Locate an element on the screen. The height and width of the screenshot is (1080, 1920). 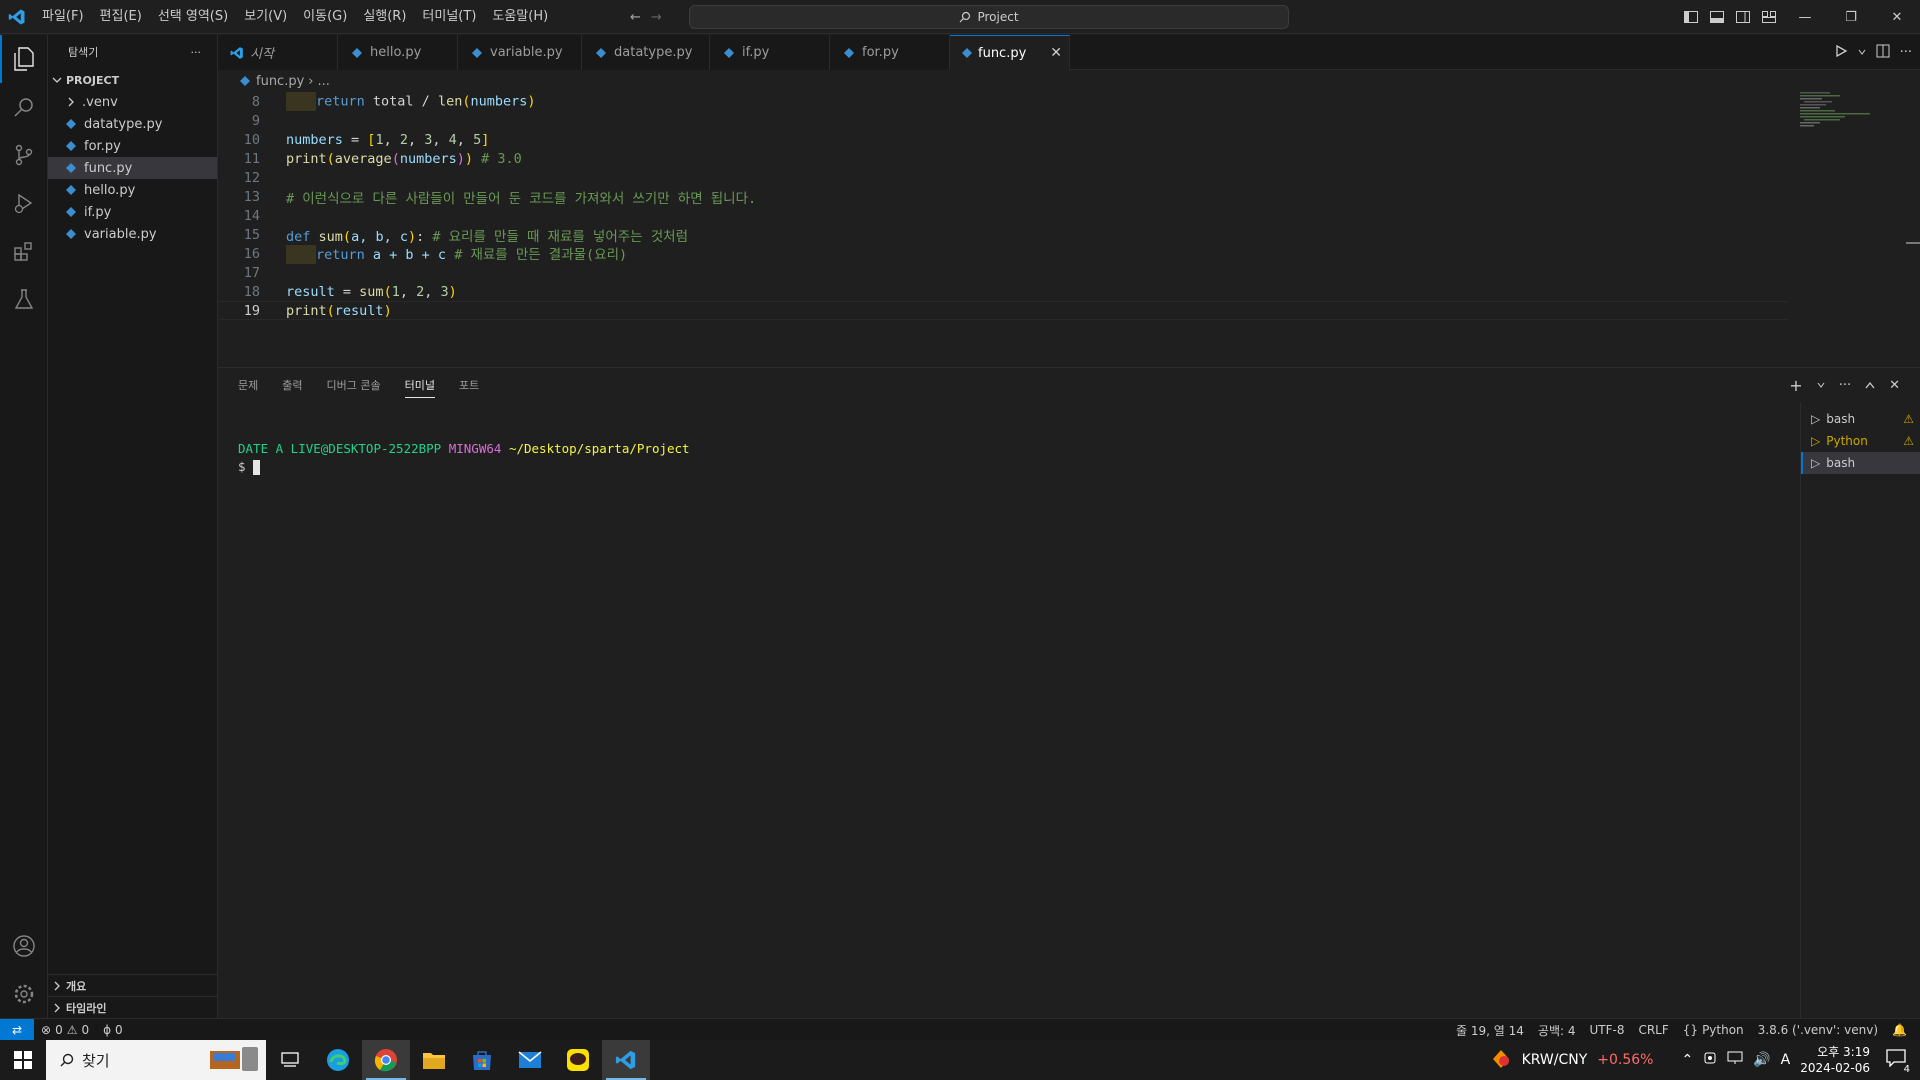
command-center: Project is located at coordinates (989, 17).